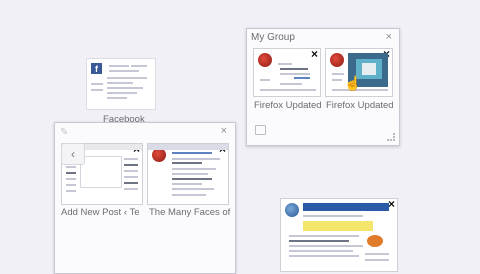  Describe the element at coordinates (64, 132) in the screenshot. I see `edit-title-icon: ✎` at that location.